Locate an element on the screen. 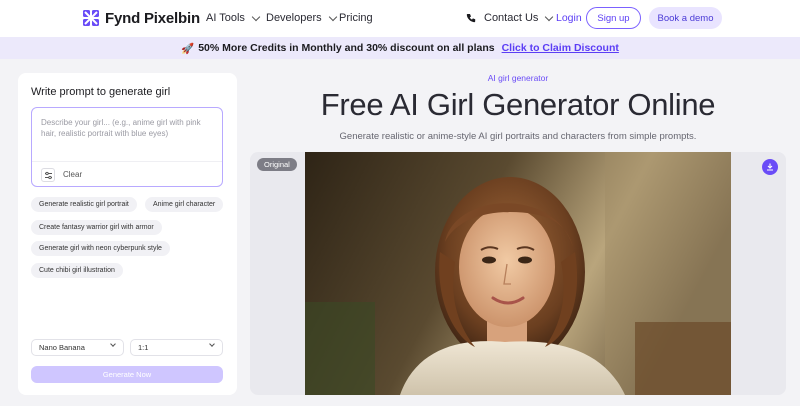 The height and width of the screenshot is (406, 800). nav-pricing: Pricing is located at coordinates (356, 18).